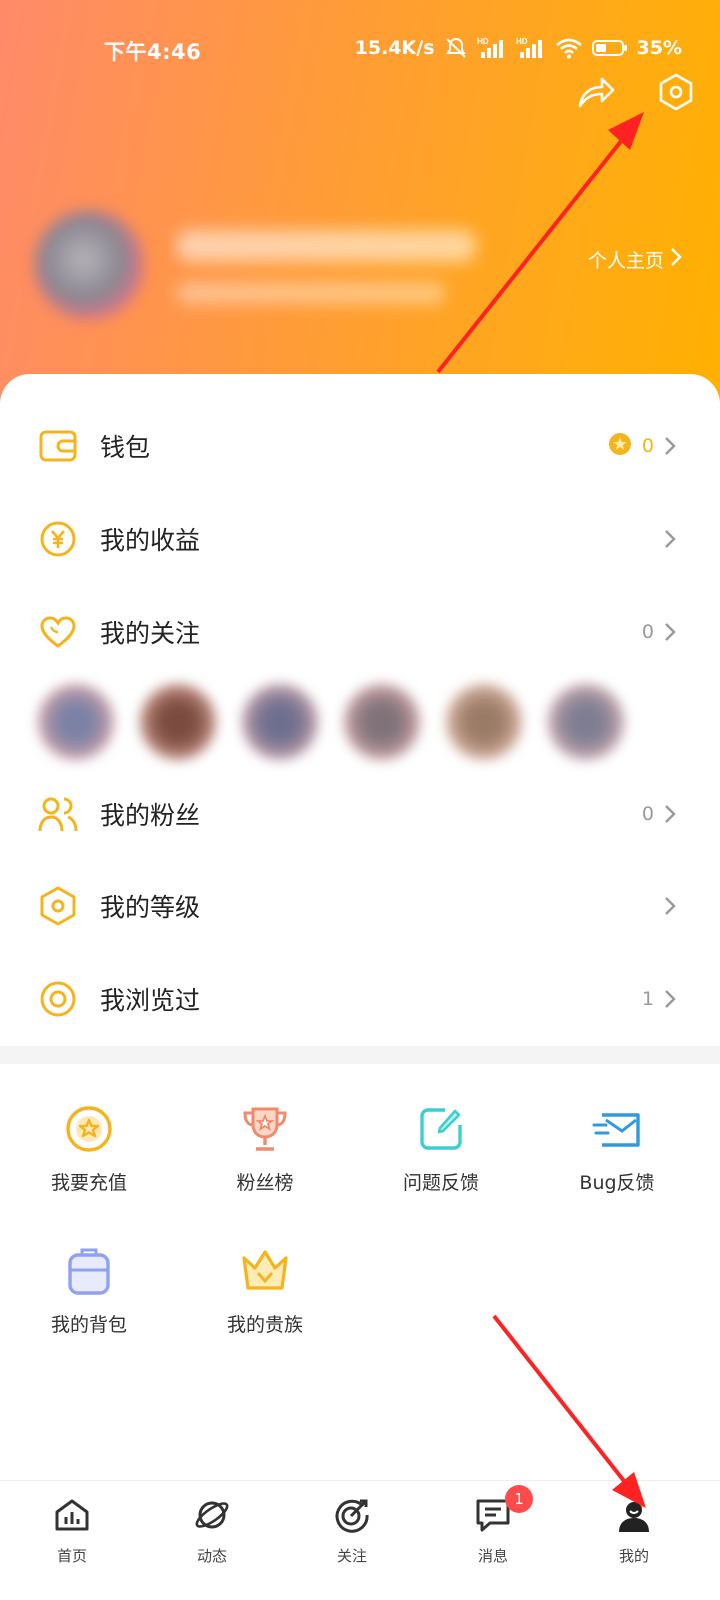 The height and width of the screenshot is (1600, 720). I want to click on status-indicators: 15.4K/s HD HD 35%, so click(518, 48).